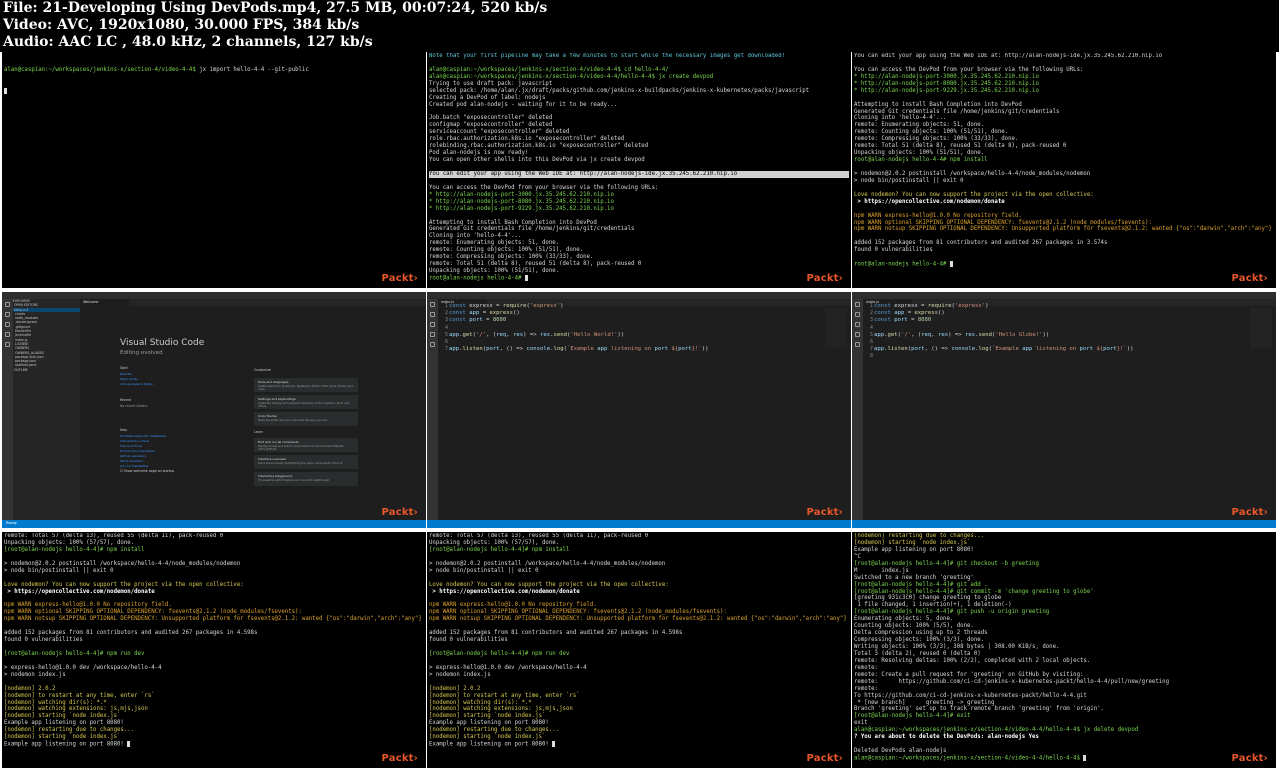  What do you see at coordinates (857, 556) in the screenshot?
I see `terminal-line: ^C` at bounding box center [857, 556].